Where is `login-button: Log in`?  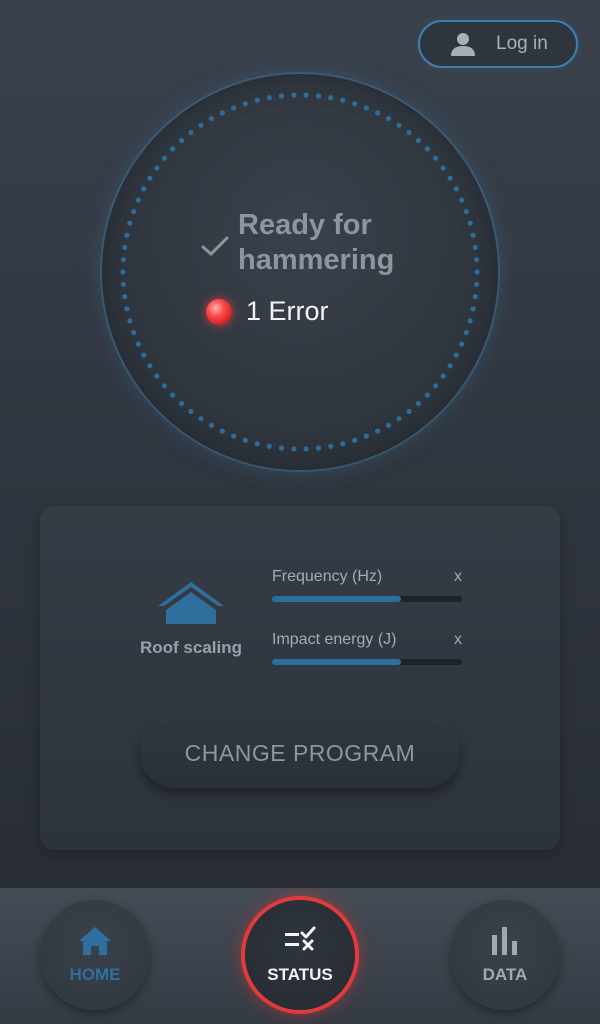 login-button: Log in is located at coordinates (498, 44).